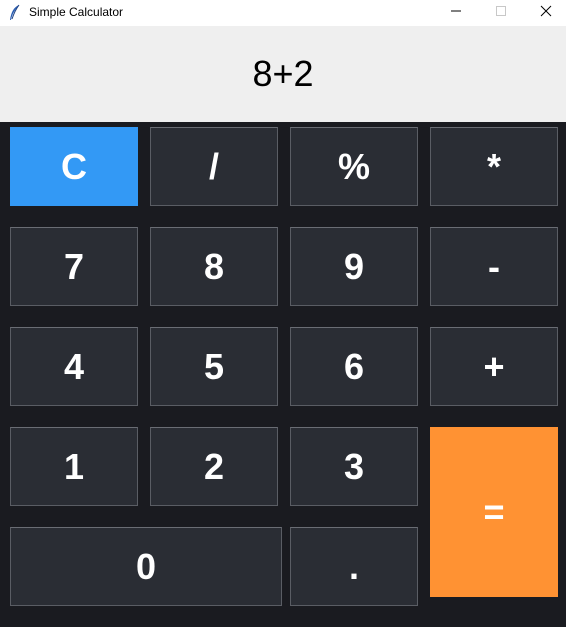 This screenshot has height=627, width=566. Describe the element at coordinates (74, 366) in the screenshot. I see `digit-4-button: 4` at that location.